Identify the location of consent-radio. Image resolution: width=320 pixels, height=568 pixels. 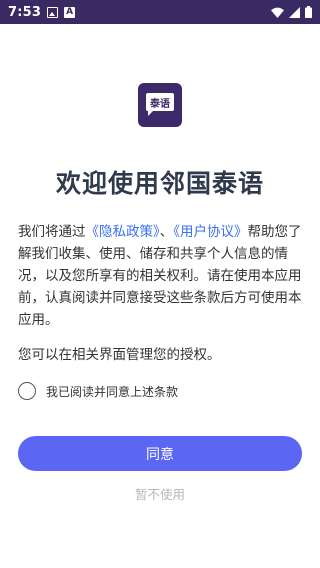
(27, 391).